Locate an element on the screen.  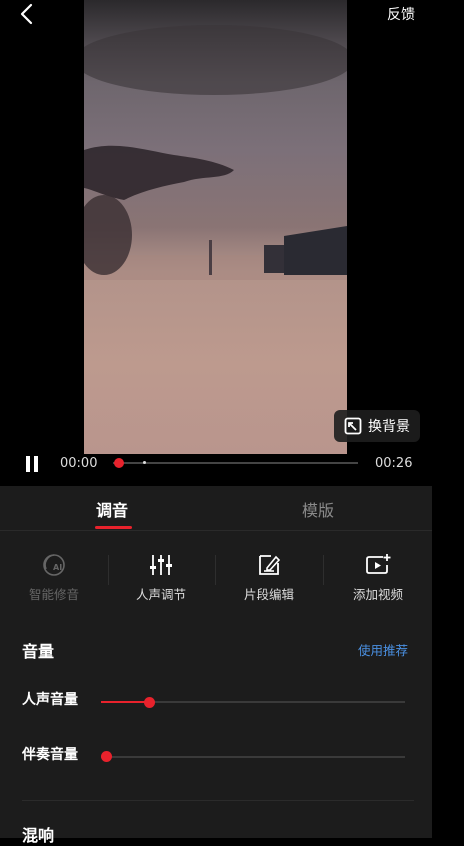
replace-background-icon is located at coordinates (353, 426).